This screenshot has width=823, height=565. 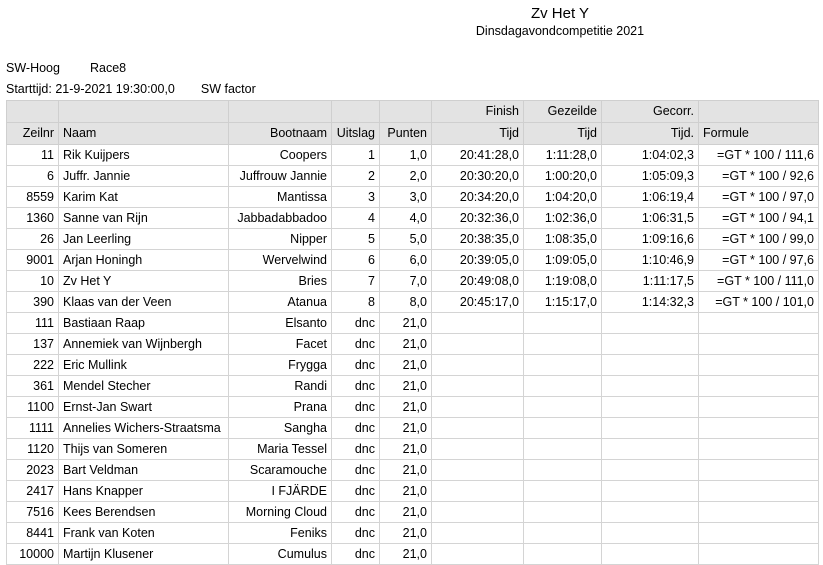 I want to click on column-header-gezeilde-tijd: Tijd, so click(x=562, y=133).